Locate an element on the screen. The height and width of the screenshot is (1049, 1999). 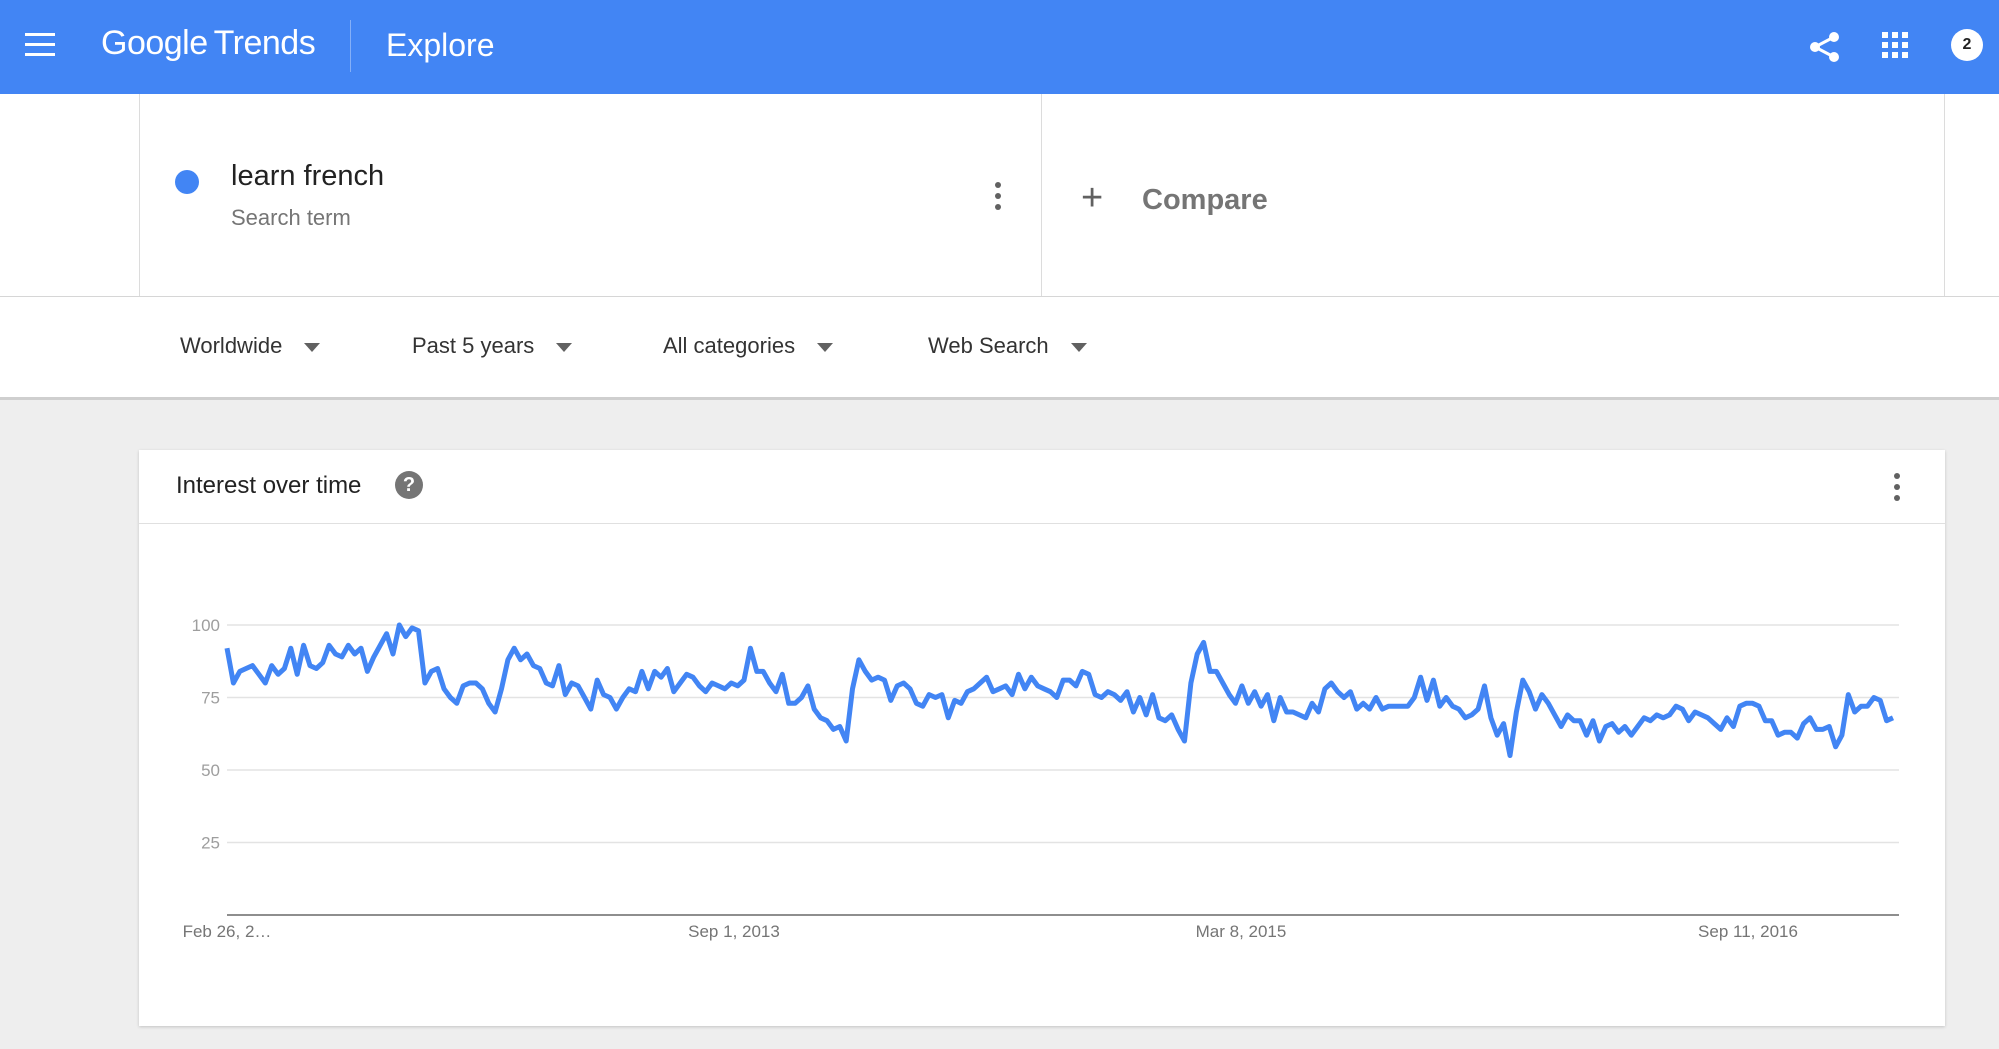
y-tick-label: 25 is located at coordinates (210, 843).